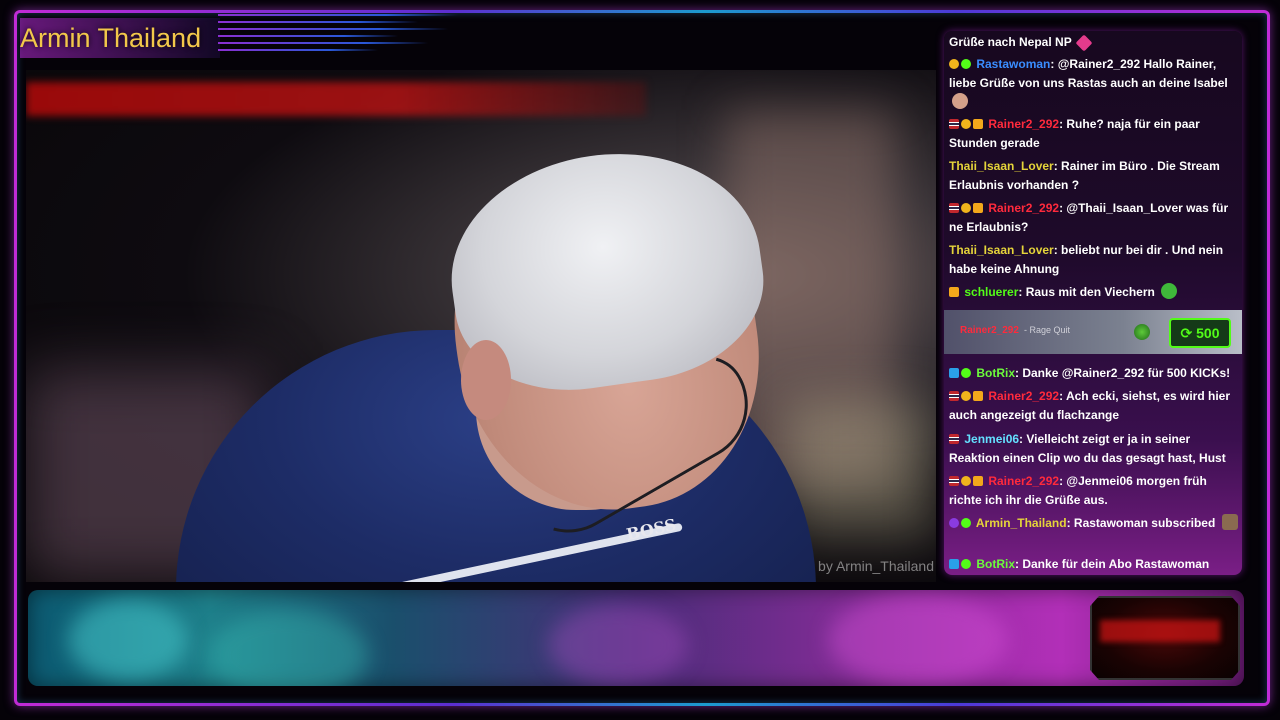 The height and width of the screenshot is (720, 1280). Describe the element at coordinates (954, 523) in the screenshot. I see `sub-badge-icon` at that location.